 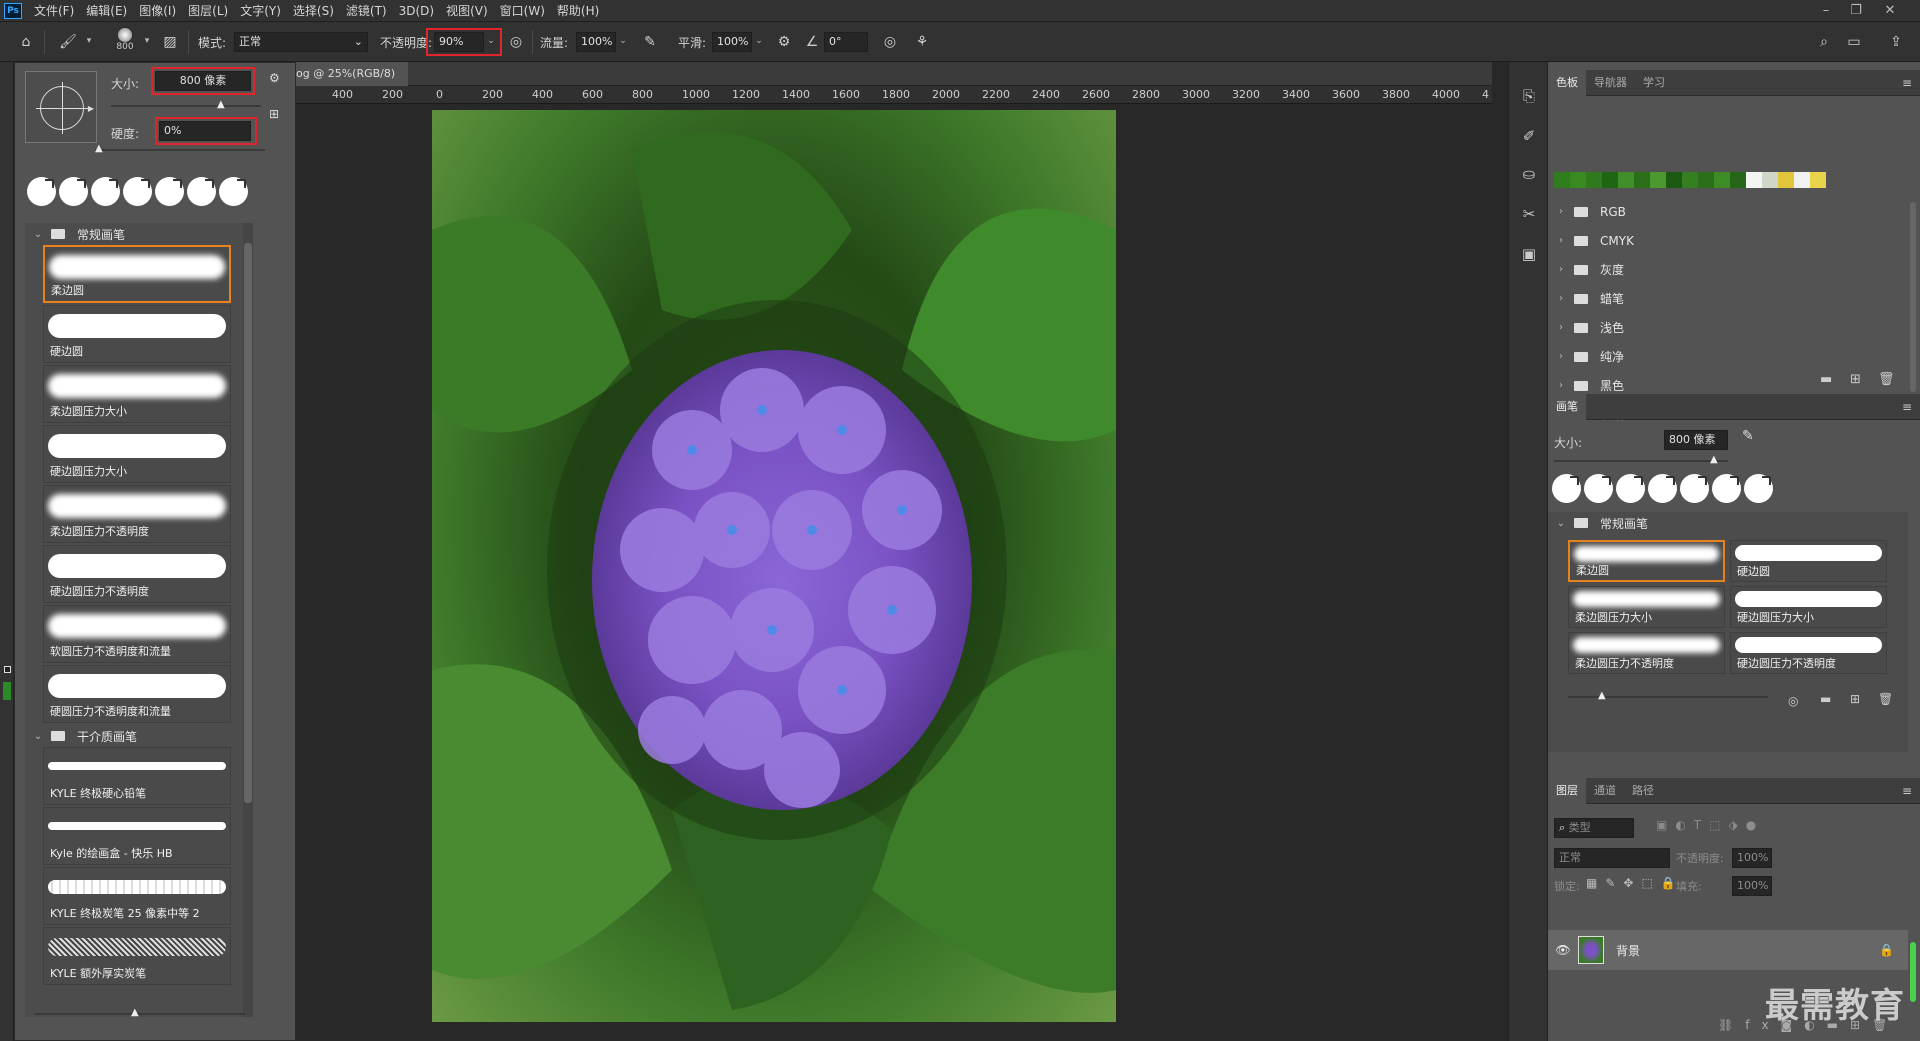 What do you see at coordinates (180, 148) in the screenshot?
I see `hardness-slider: ▲` at bounding box center [180, 148].